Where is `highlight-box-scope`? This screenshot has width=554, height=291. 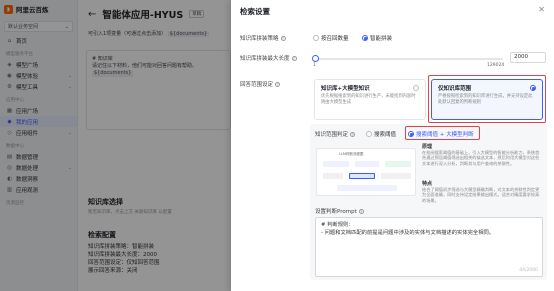
highlight-box-scope is located at coordinates (487, 99).